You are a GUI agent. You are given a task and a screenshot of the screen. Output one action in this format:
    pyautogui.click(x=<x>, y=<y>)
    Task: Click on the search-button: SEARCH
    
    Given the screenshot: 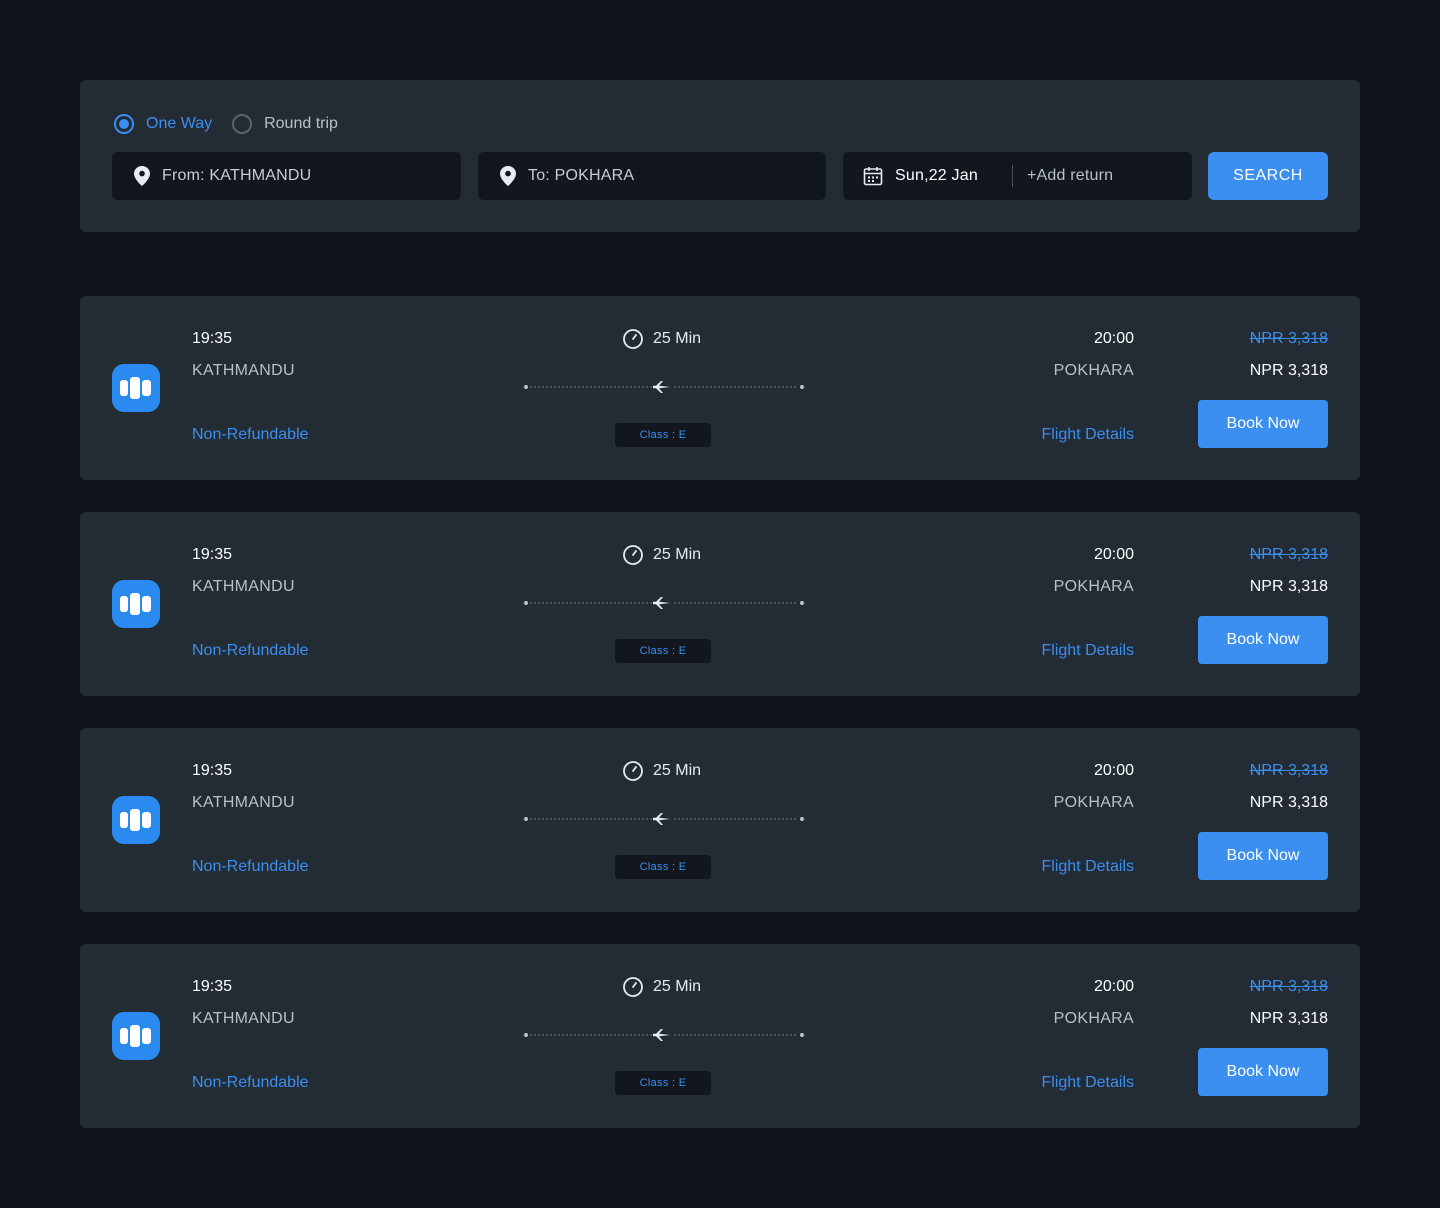 What is the action you would take?
    pyautogui.click(x=1268, y=176)
    